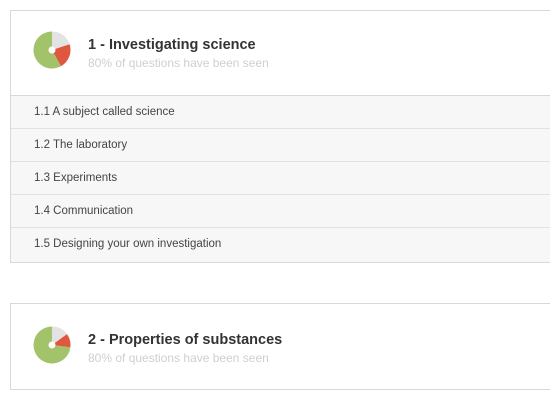  I want to click on subtopic-item-1-1: 1.1 A subject called science, so click(280, 112).